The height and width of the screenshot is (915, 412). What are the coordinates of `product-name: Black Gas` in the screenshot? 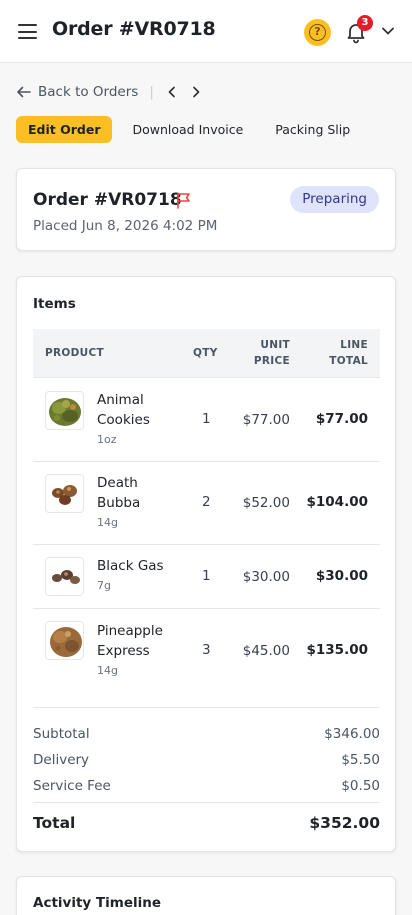 It's located at (130, 566).